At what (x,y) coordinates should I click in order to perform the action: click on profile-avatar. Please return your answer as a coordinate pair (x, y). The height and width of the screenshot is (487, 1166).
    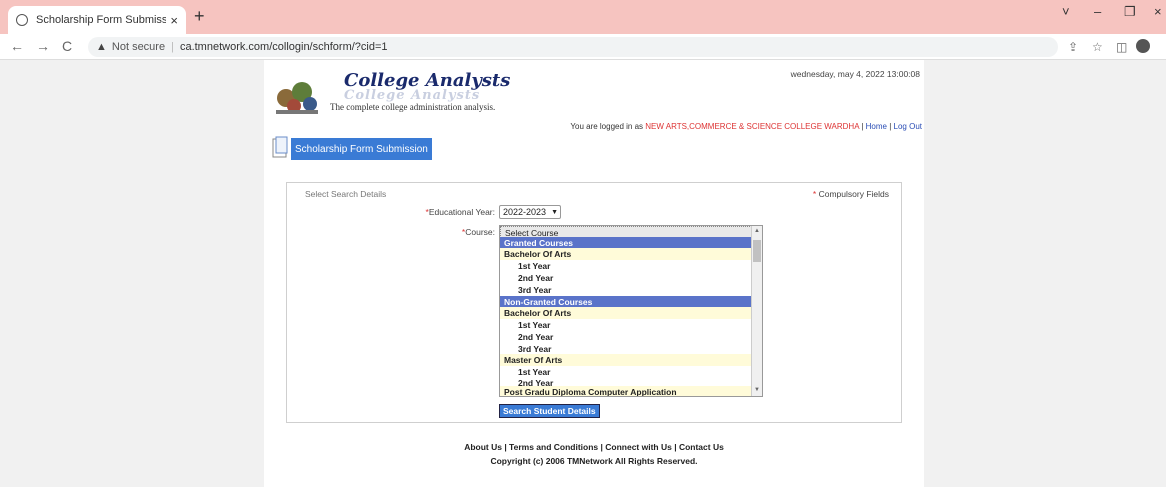
    Looking at the image, I should click on (1143, 46).